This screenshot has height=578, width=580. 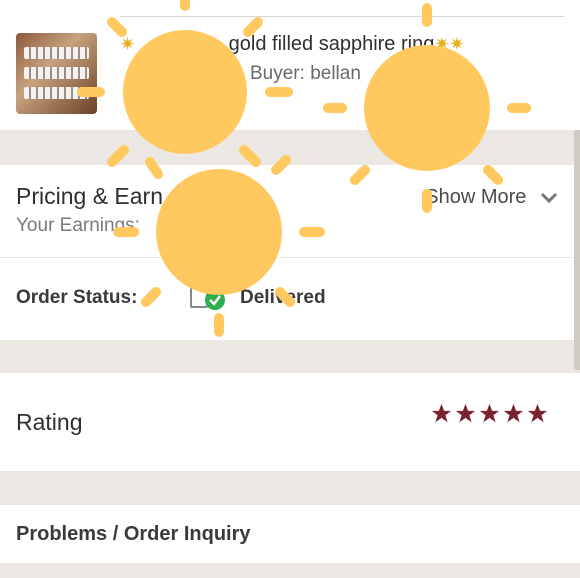 What do you see at coordinates (90, 196) in the screenshot?
I see `pricing-title: Pricing & Earn` at bounding box center [90, 196].